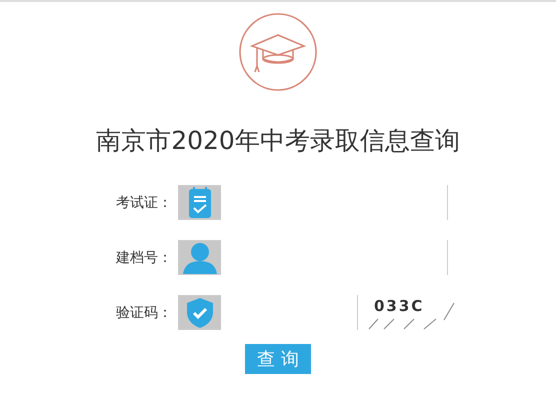  What do you see at coordinates (200, 312) in the screenshot?
I see `shield-check-icon` at bounding box center [200, 312].